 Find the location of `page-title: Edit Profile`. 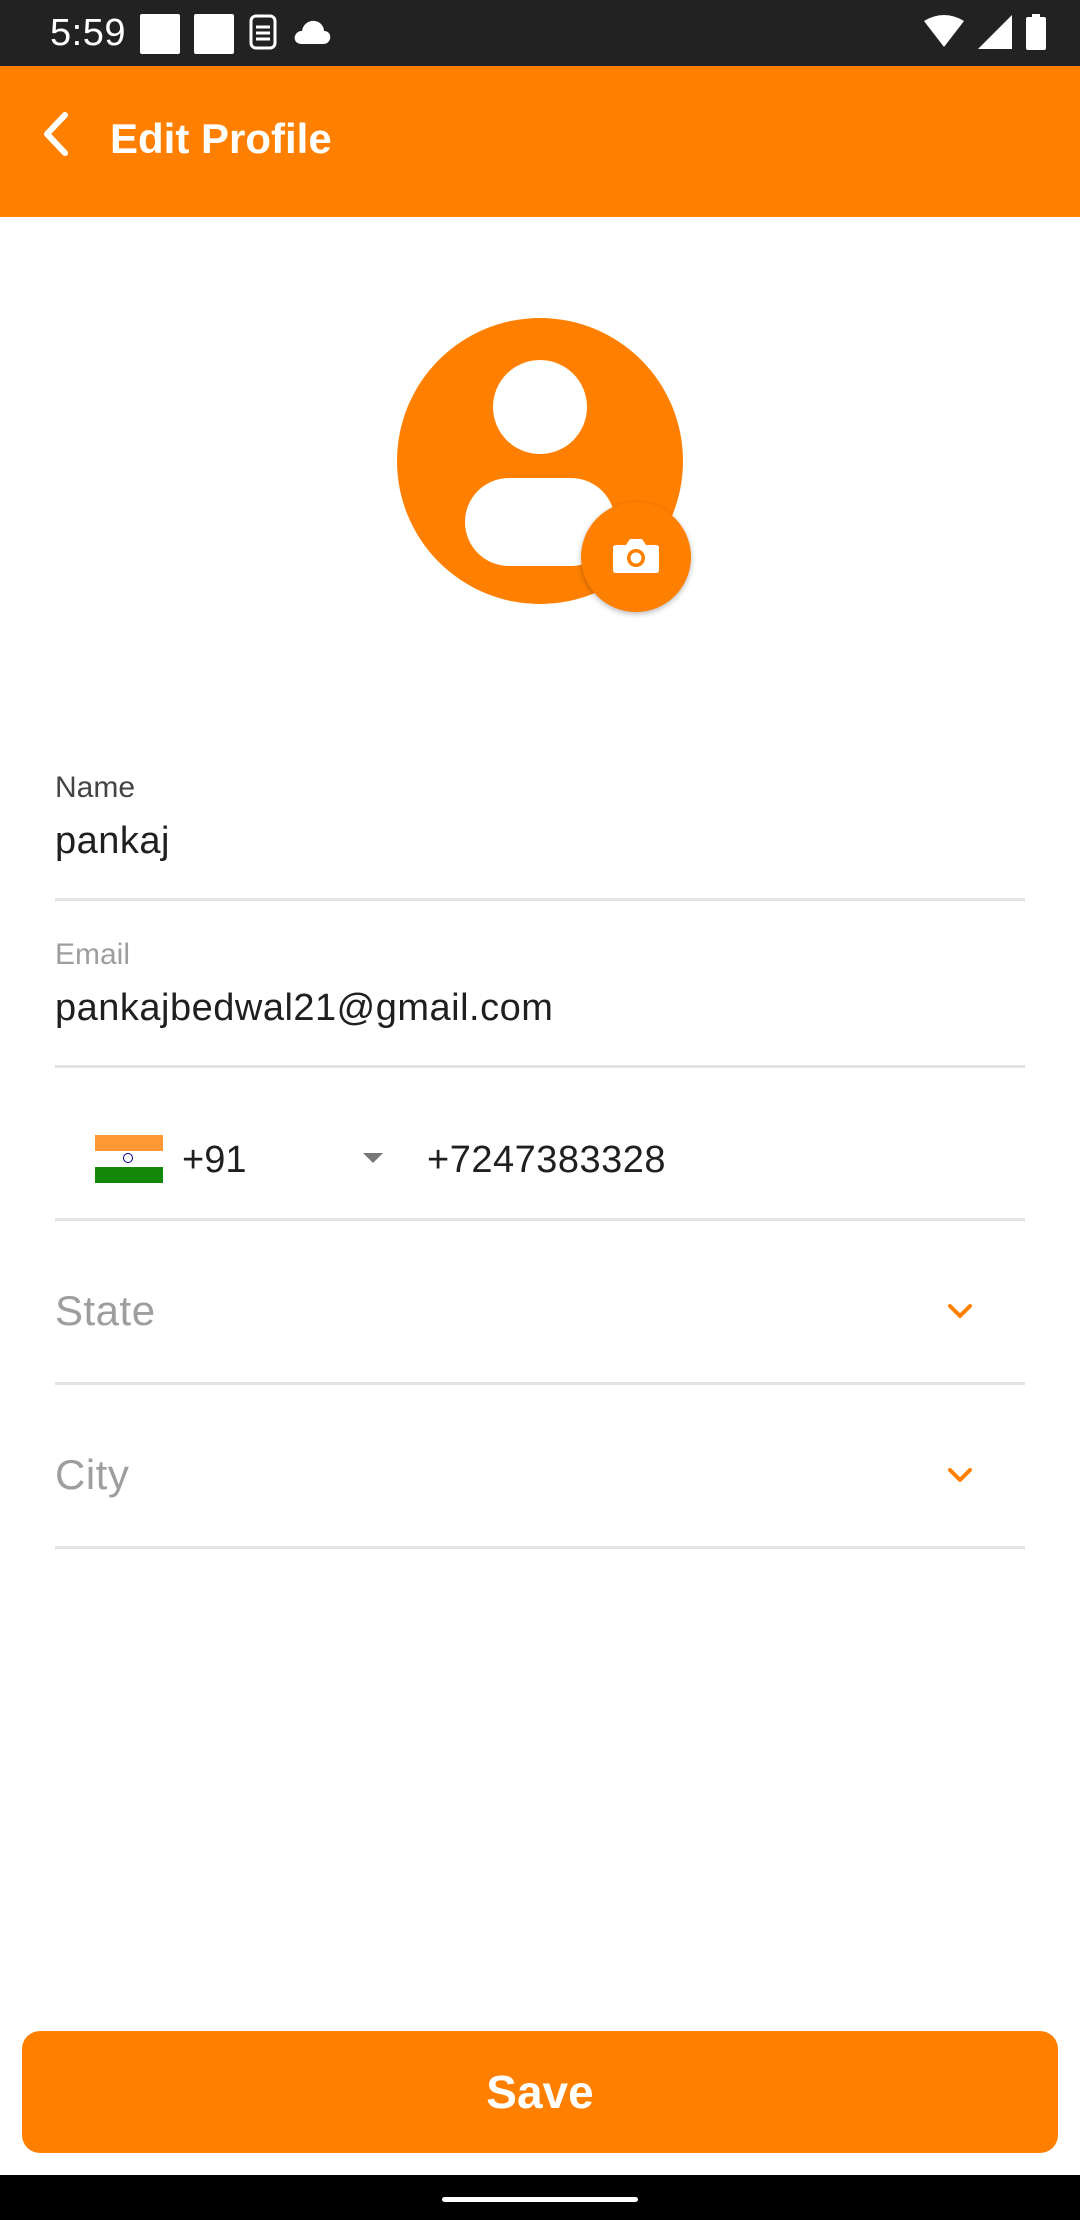

page-title: Edit Profile is located at coordinates (221, 138).